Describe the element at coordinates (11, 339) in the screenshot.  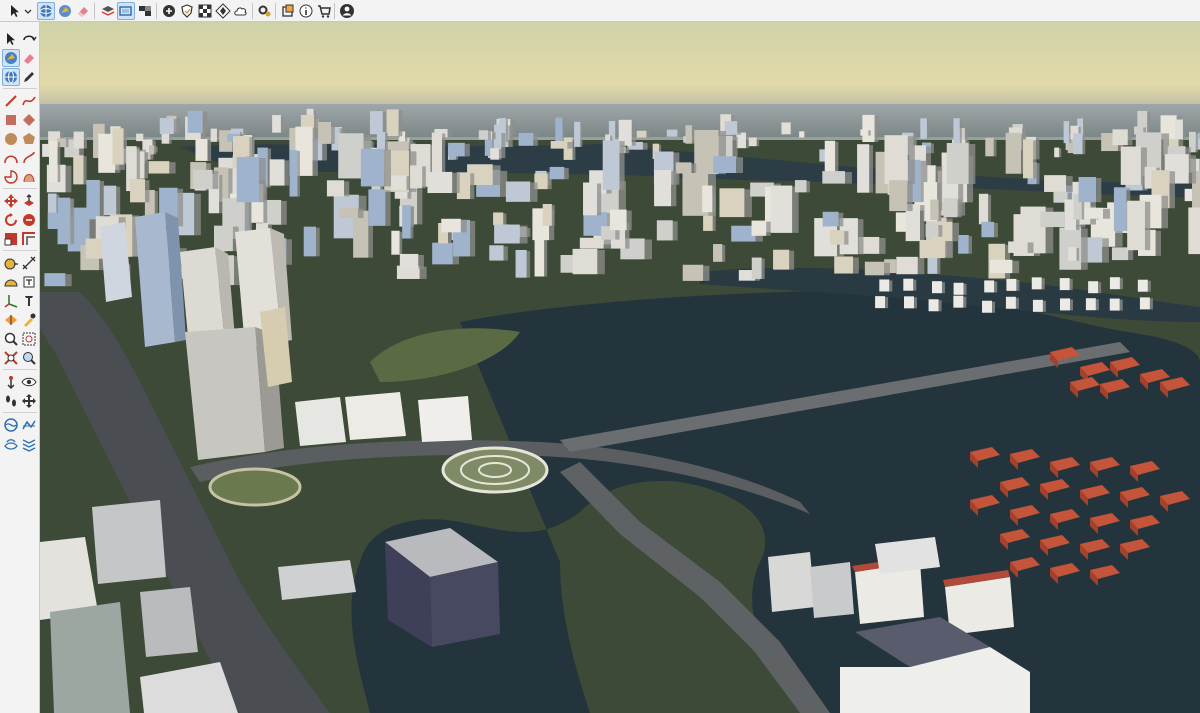
I see `zoom-tool-button` at that location.